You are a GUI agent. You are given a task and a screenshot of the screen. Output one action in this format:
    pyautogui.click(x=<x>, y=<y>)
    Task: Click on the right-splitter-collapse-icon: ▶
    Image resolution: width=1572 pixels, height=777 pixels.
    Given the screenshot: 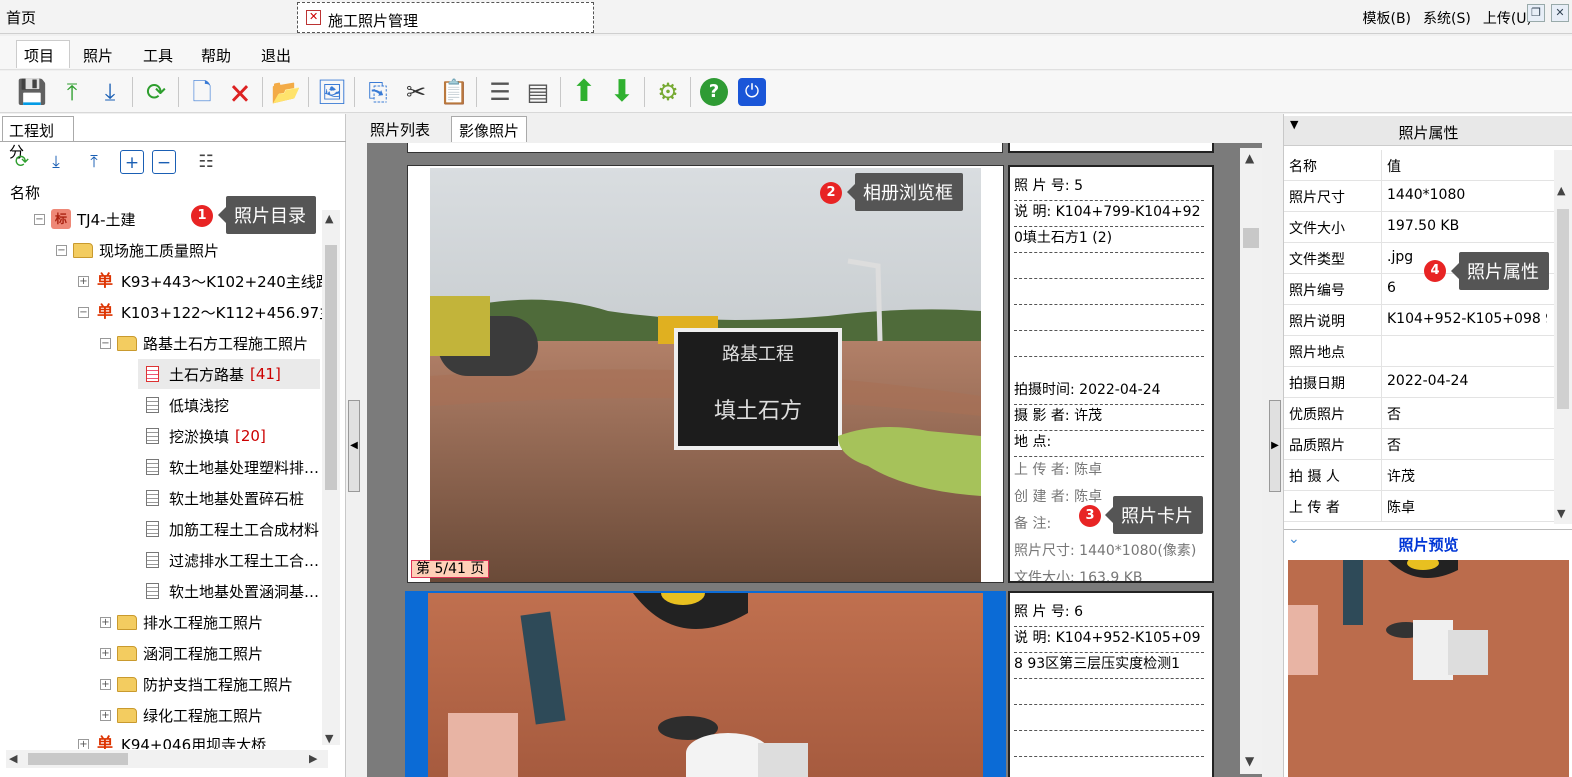 What is the action you would take?
    pyautogui.click(x=1275, y=446)
    